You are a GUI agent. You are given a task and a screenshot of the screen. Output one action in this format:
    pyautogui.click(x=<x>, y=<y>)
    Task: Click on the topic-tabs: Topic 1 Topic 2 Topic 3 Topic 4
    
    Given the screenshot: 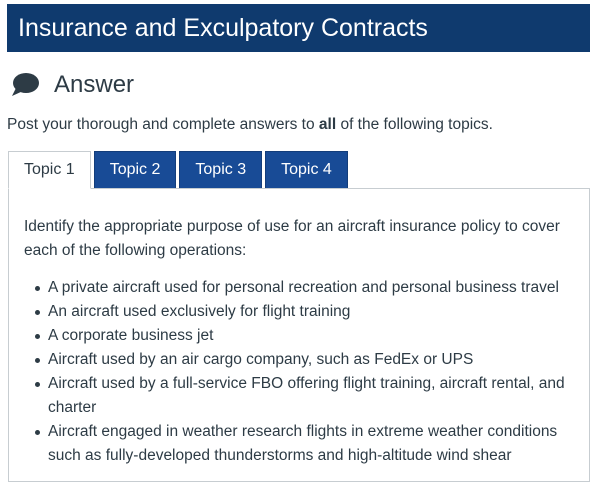 What is the action you would take?
    pyautogui.click(x=178, y=170)
    